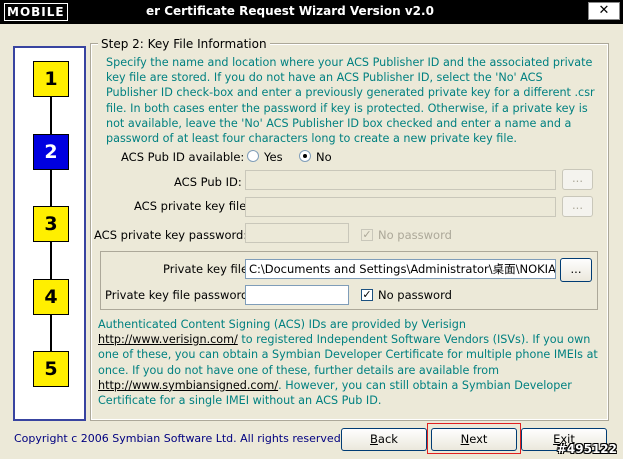 The height and width of the screenshot is (459, 623). What do you see at coordinates (367, 295) in the screenshot?
I see `private-key-no-password-checkbox: ✓` at bounding box center [367, 295].